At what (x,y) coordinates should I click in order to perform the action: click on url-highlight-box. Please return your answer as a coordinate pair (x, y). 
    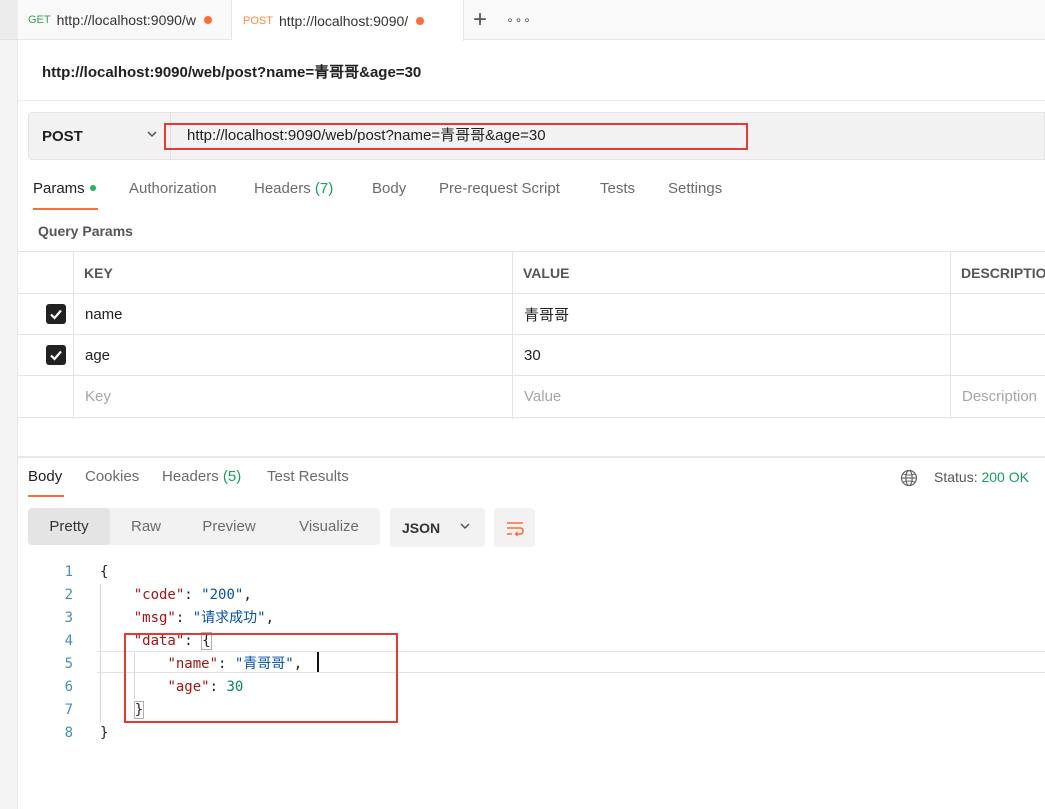
    Looking at the image, I should click on (456, 136).